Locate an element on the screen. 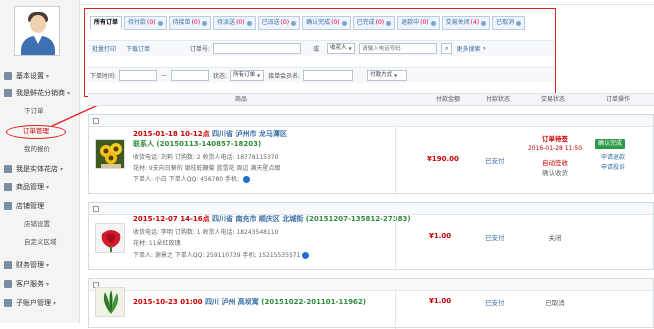 This screenshot has height=329, width=654. sidebar-group-service: 客户服务 ▾ is located at coordinates (26, 284).